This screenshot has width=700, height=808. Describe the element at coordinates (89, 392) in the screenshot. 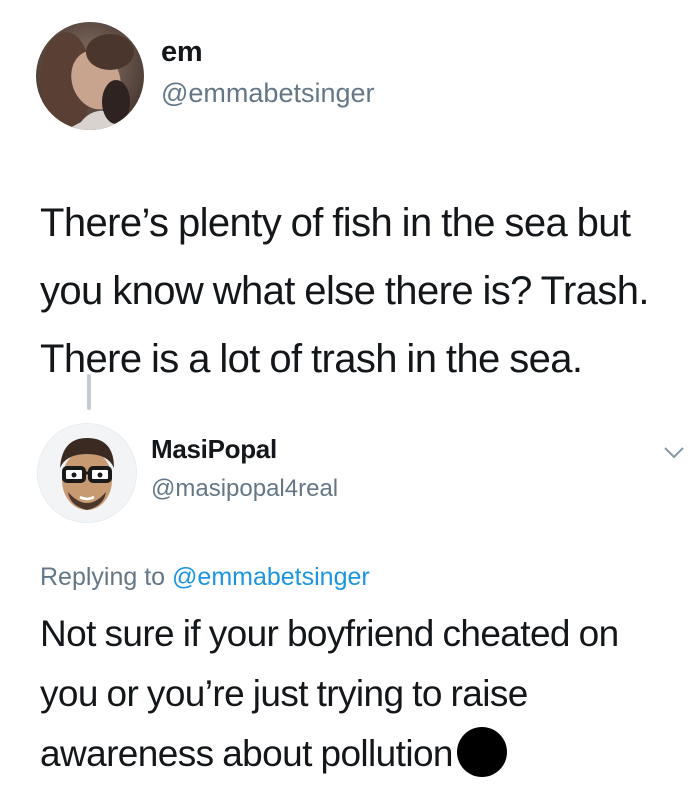

I see `thread-connector` at that location.